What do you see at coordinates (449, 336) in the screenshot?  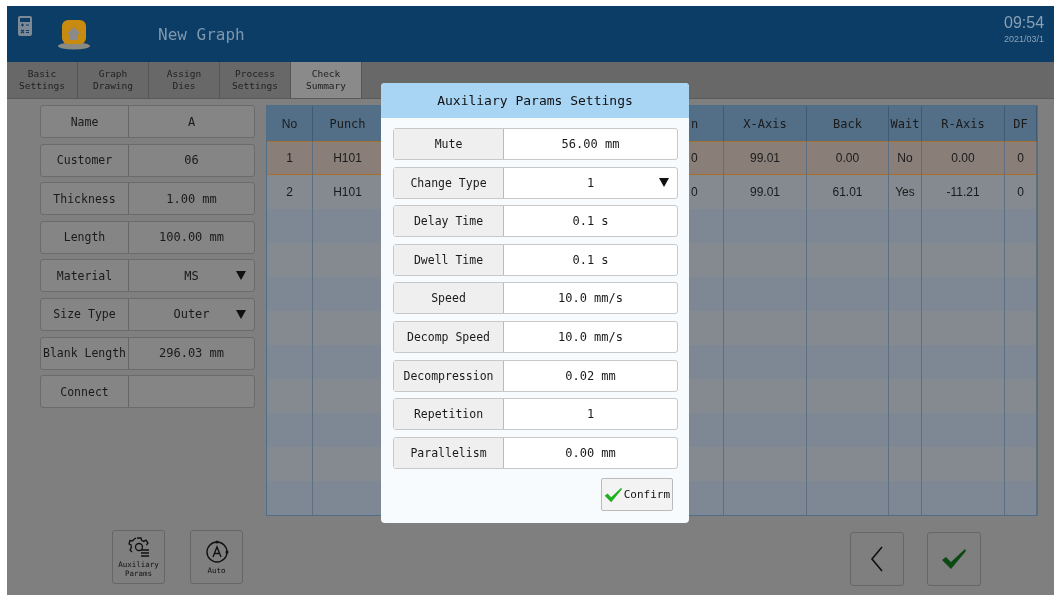 I see `setting-label: Decomp Speed` at bounding box center [449, 336].